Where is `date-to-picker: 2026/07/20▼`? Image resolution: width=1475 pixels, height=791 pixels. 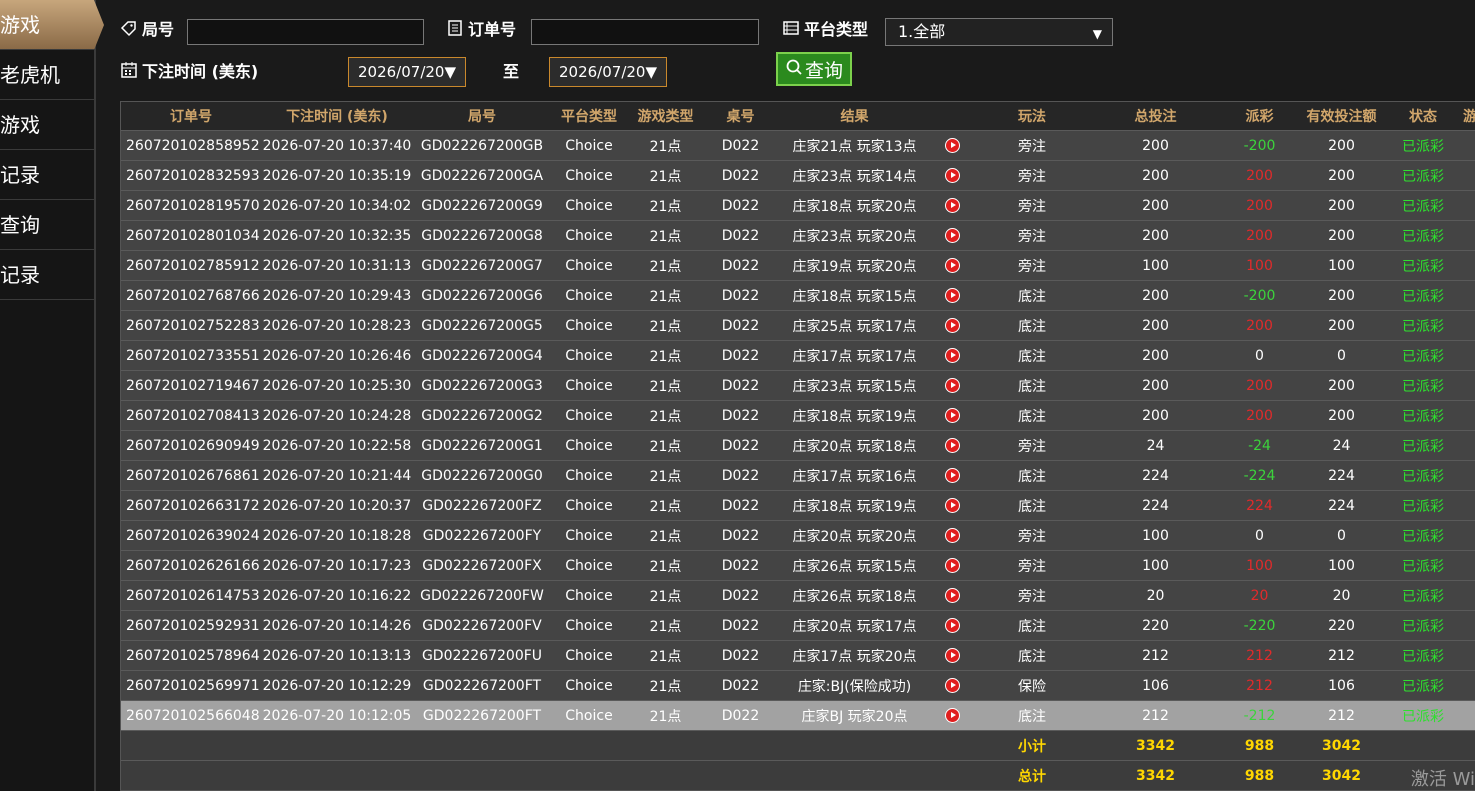
date-to-picker: 2026/07/20▼ is located at coordinates (608, 72).